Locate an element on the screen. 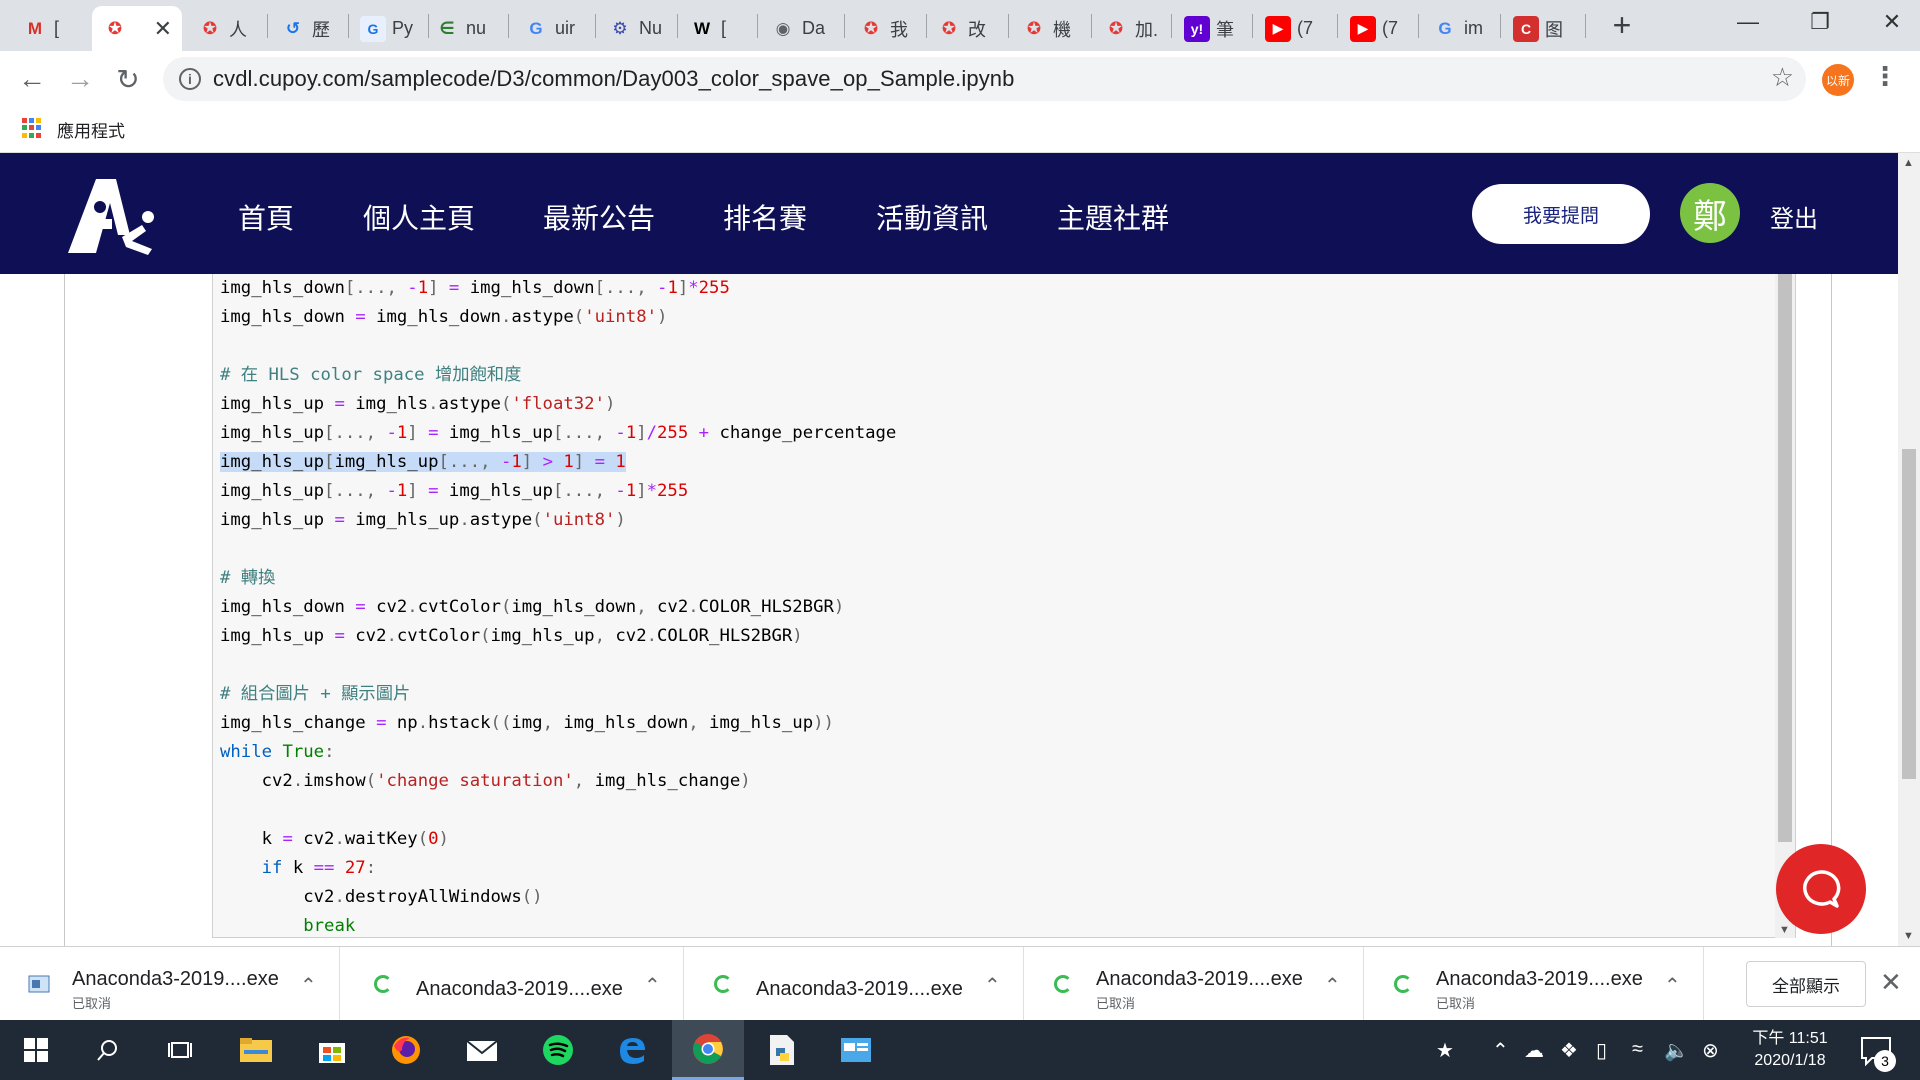 Image resolution: width=1920 pixels, height=1080 pixels. restore-button: ❐ is located at coordinates (1820, 22).